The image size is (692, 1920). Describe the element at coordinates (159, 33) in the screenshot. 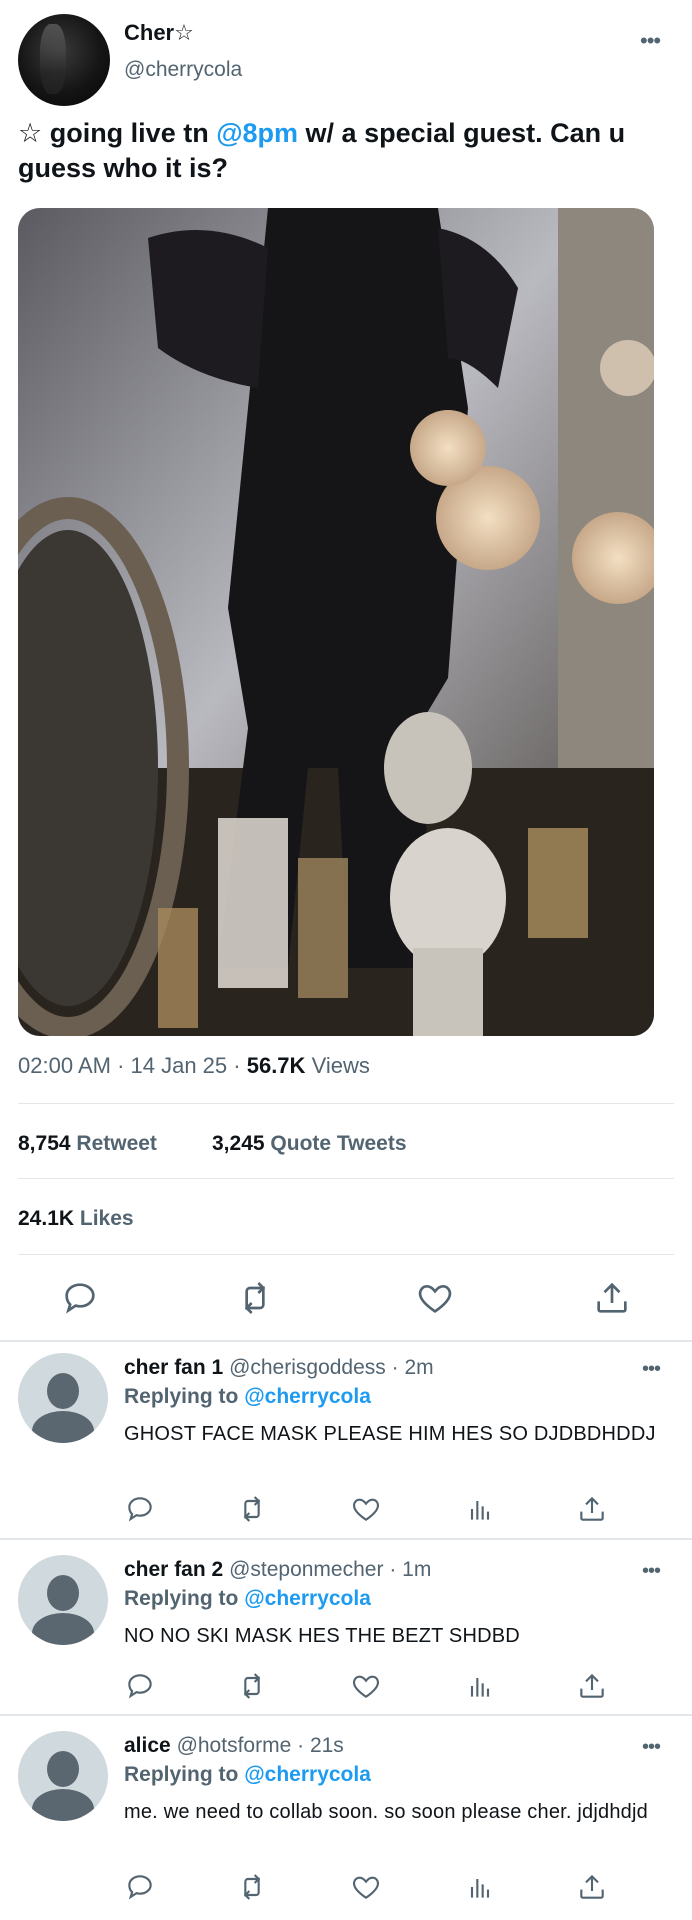

I see `author-name: Cher☆` at that location.